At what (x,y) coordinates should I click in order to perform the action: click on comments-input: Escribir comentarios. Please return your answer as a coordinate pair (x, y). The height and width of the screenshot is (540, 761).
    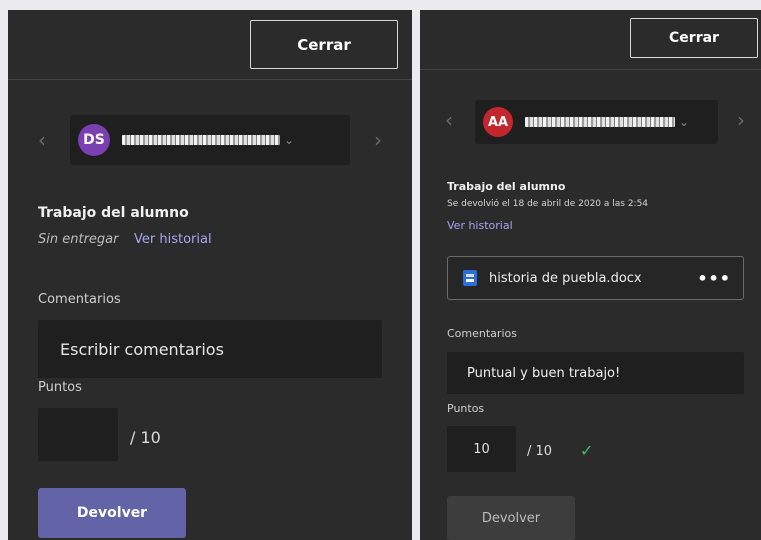
    Looking at the image, I should click on (210, 349).